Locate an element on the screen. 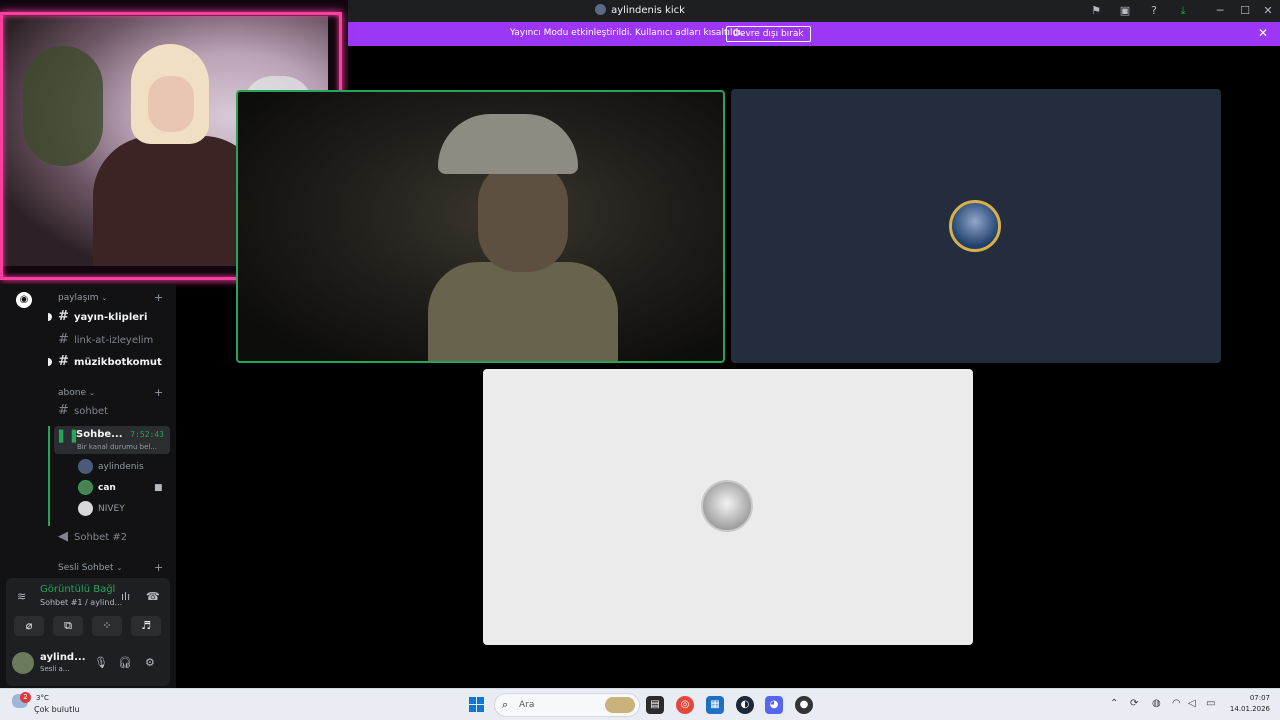 The image size is (1280, 720). video-tile-nivey is located at coordinates (728, 507).